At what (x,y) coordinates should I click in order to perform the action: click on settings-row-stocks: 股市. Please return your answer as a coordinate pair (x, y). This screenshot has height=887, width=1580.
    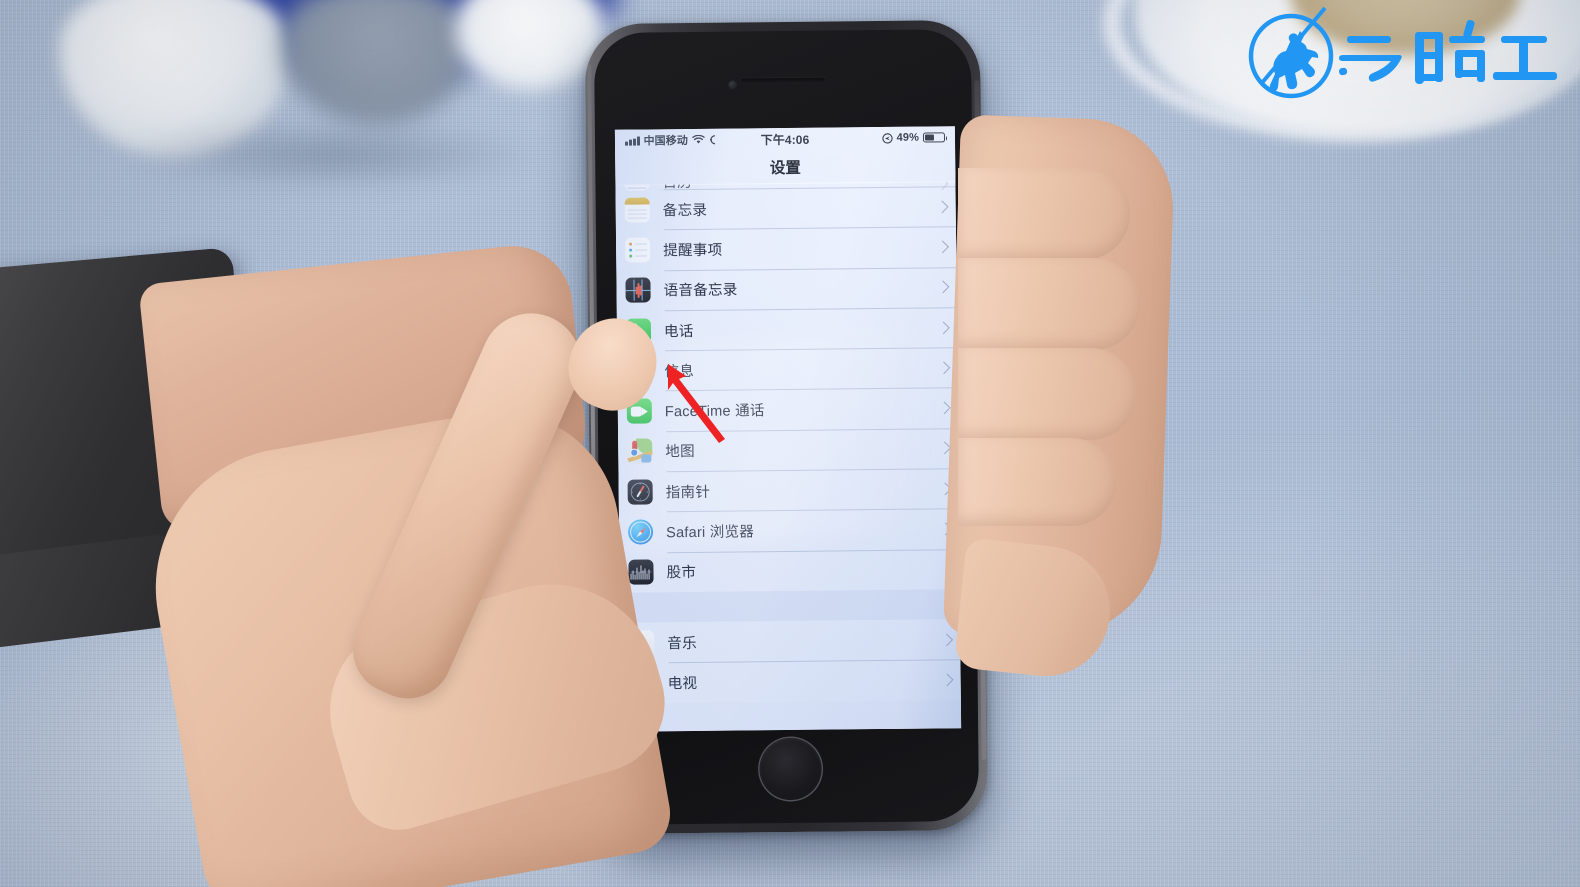
    Looking at the image, I should click on (789, 571).